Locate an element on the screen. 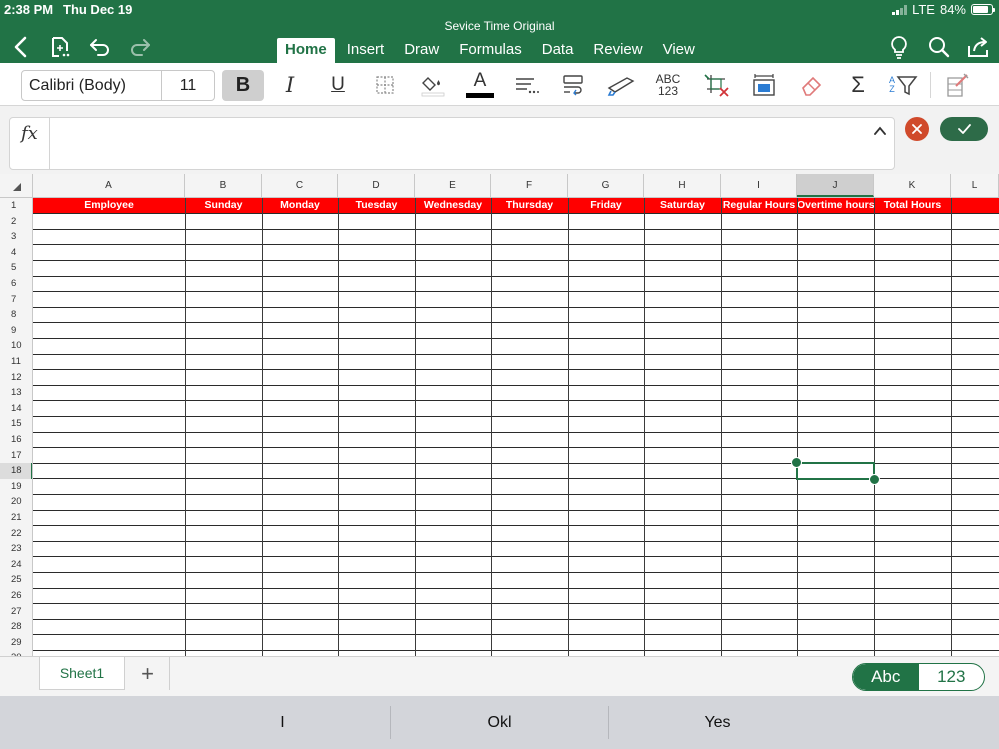  undo-icon is located at coordinates (100, 47).